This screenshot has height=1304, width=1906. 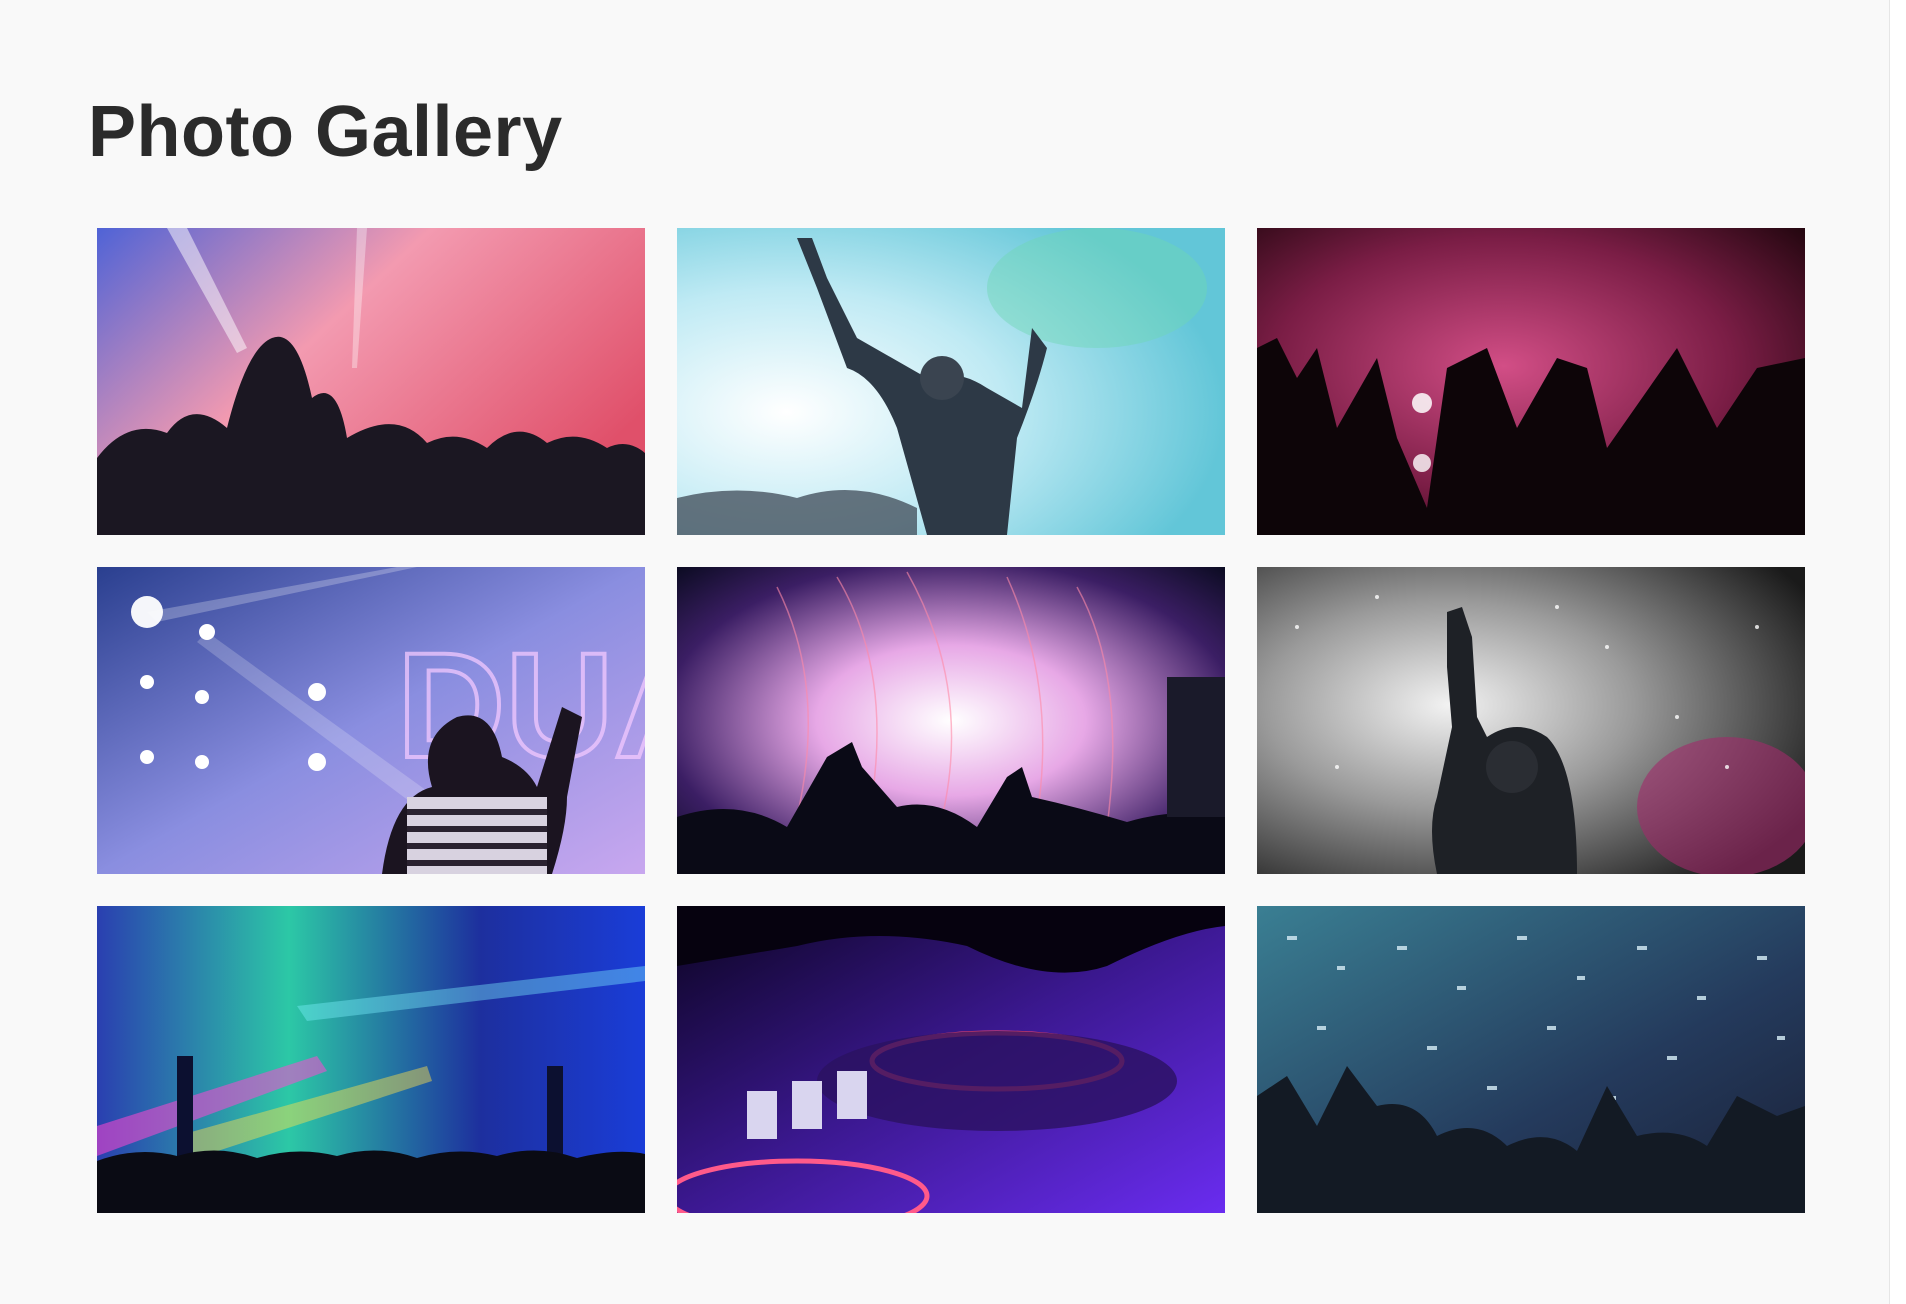 I want to click on page-title: Photo Gallery, so click(x=325, y=132).